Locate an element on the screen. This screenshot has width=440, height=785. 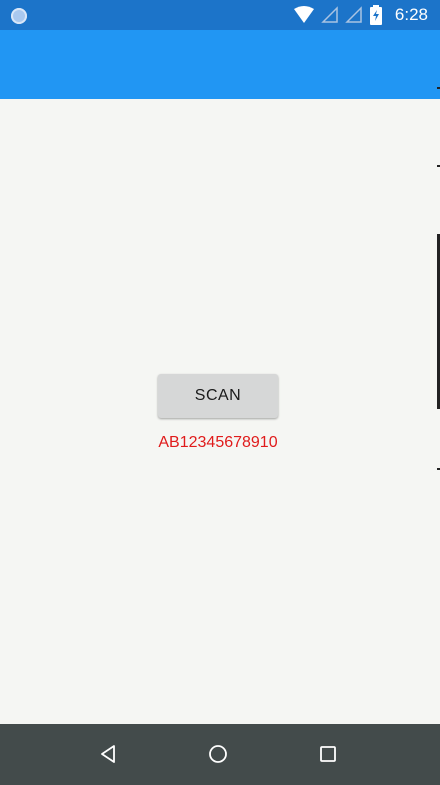
recents-icon is located at coordinates (328, 754).